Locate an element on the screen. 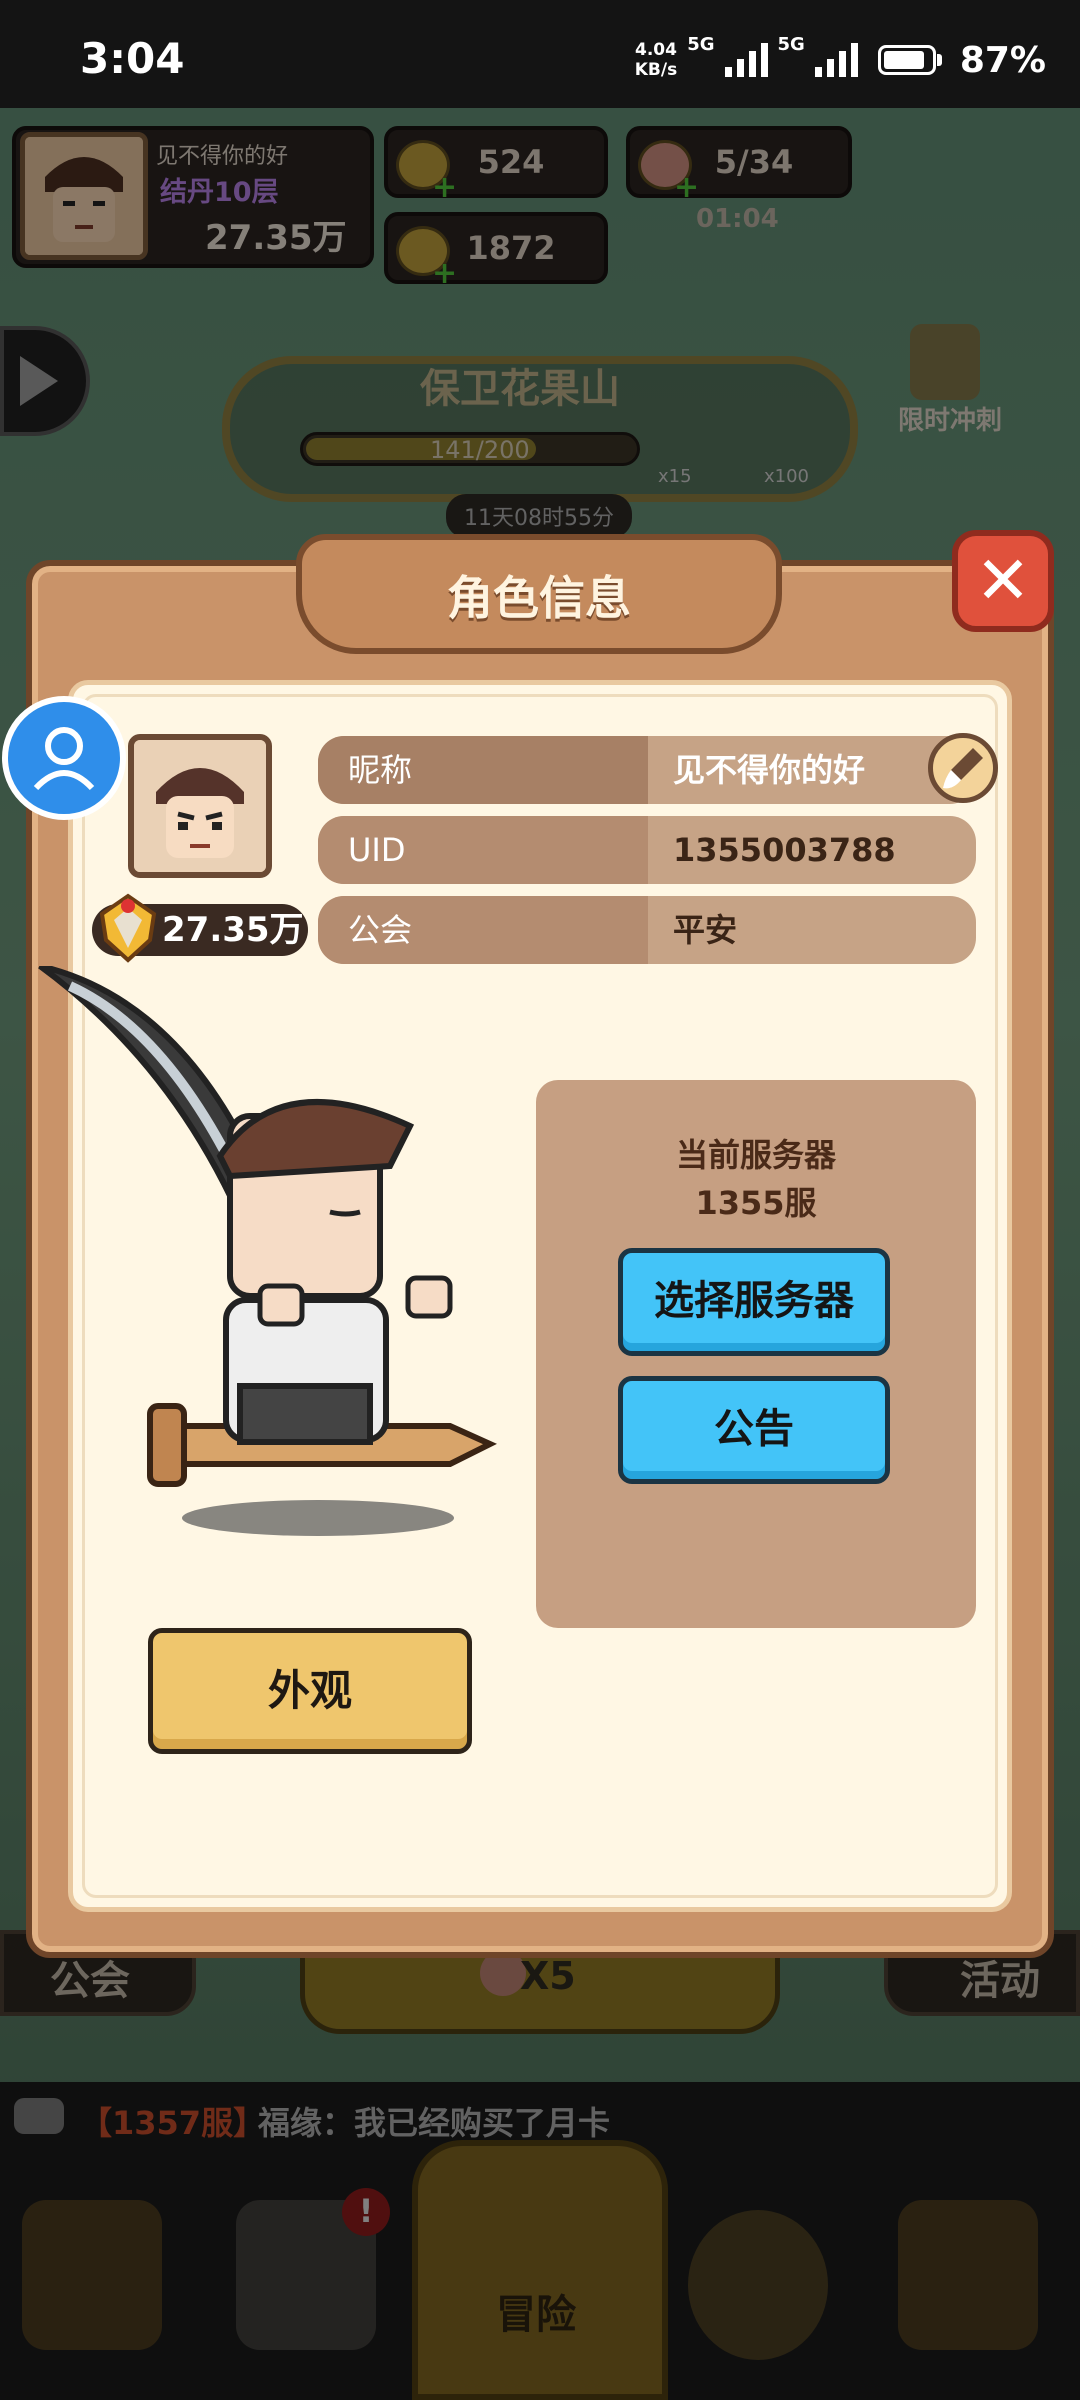 This screenshot has height=2400, width=1080. guild-row: 公会 平安 is located at coordinates (647, 930).